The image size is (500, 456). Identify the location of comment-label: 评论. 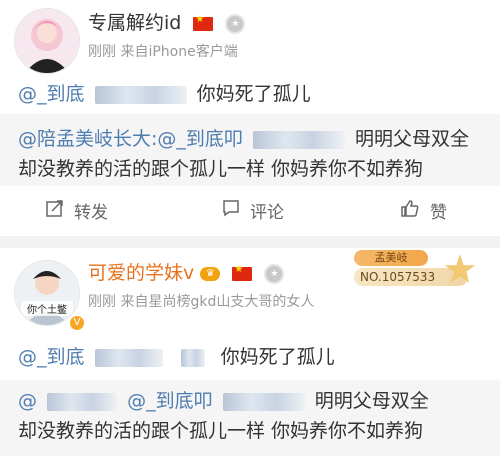
(267, 213).